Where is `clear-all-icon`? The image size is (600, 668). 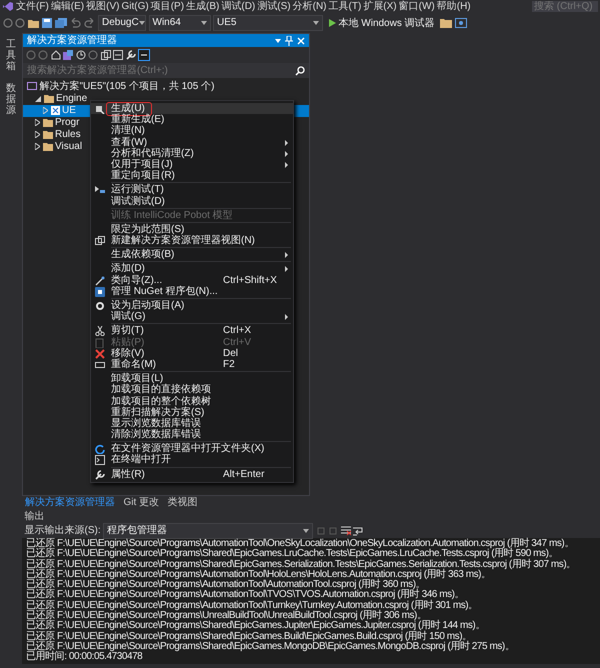
clear-all-icon is located at coordinates (345, 531).